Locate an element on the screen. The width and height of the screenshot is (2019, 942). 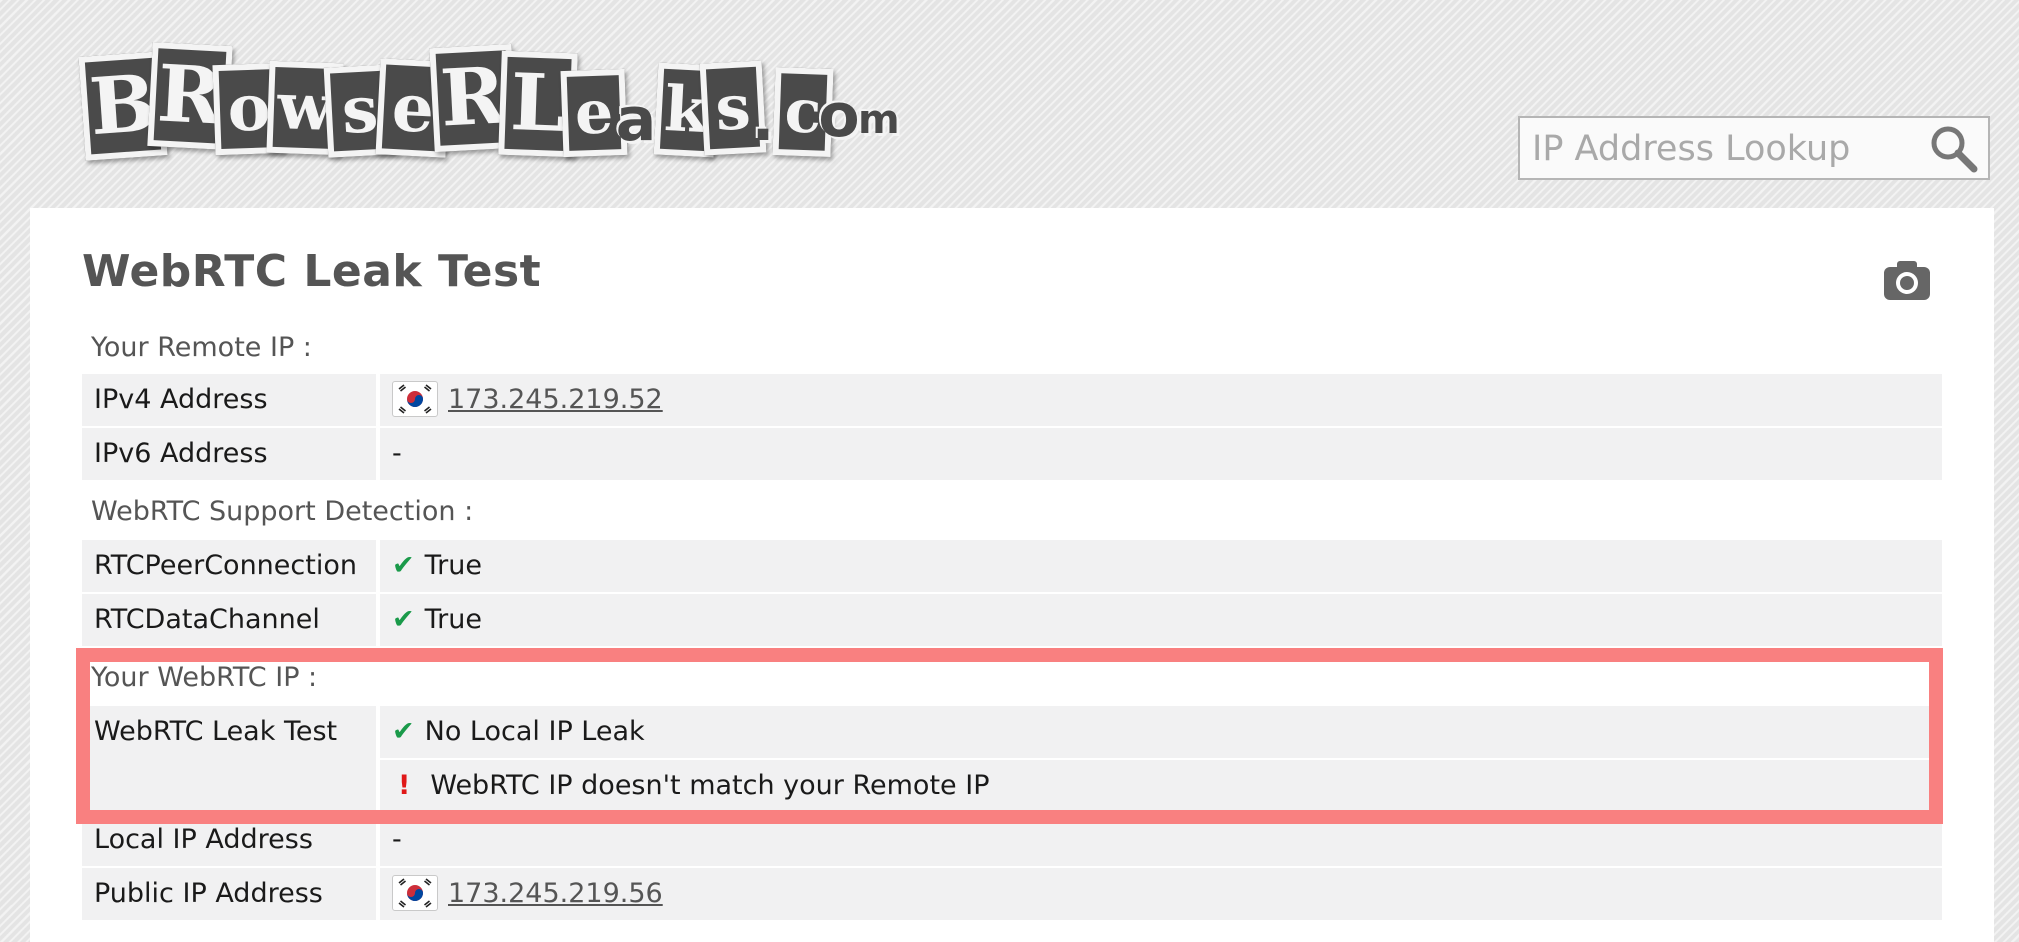
section-support-label: WebRTC Support Detection : is located at coordinates (282, 511).